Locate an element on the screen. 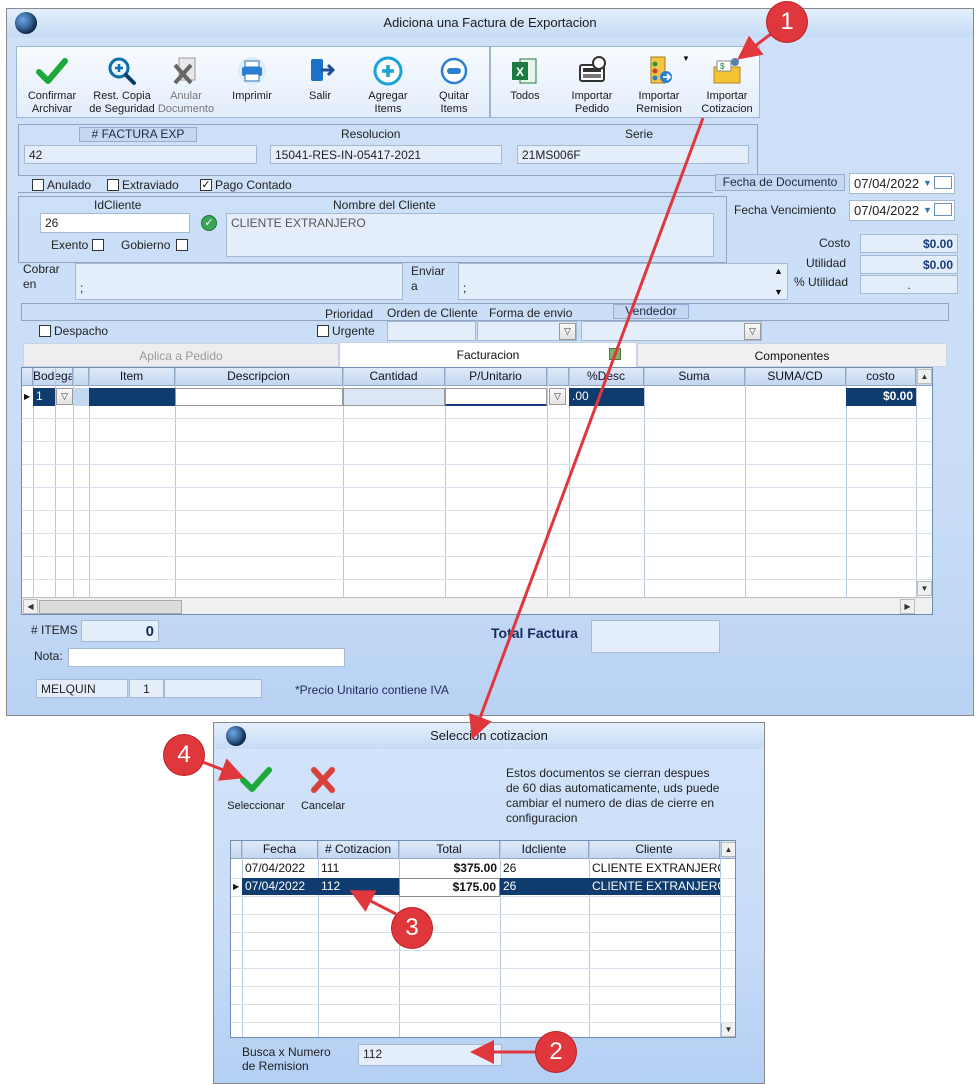 The image size is (977, 1085). annotation-badge-3: 3 is located at coordinates (412, 928).